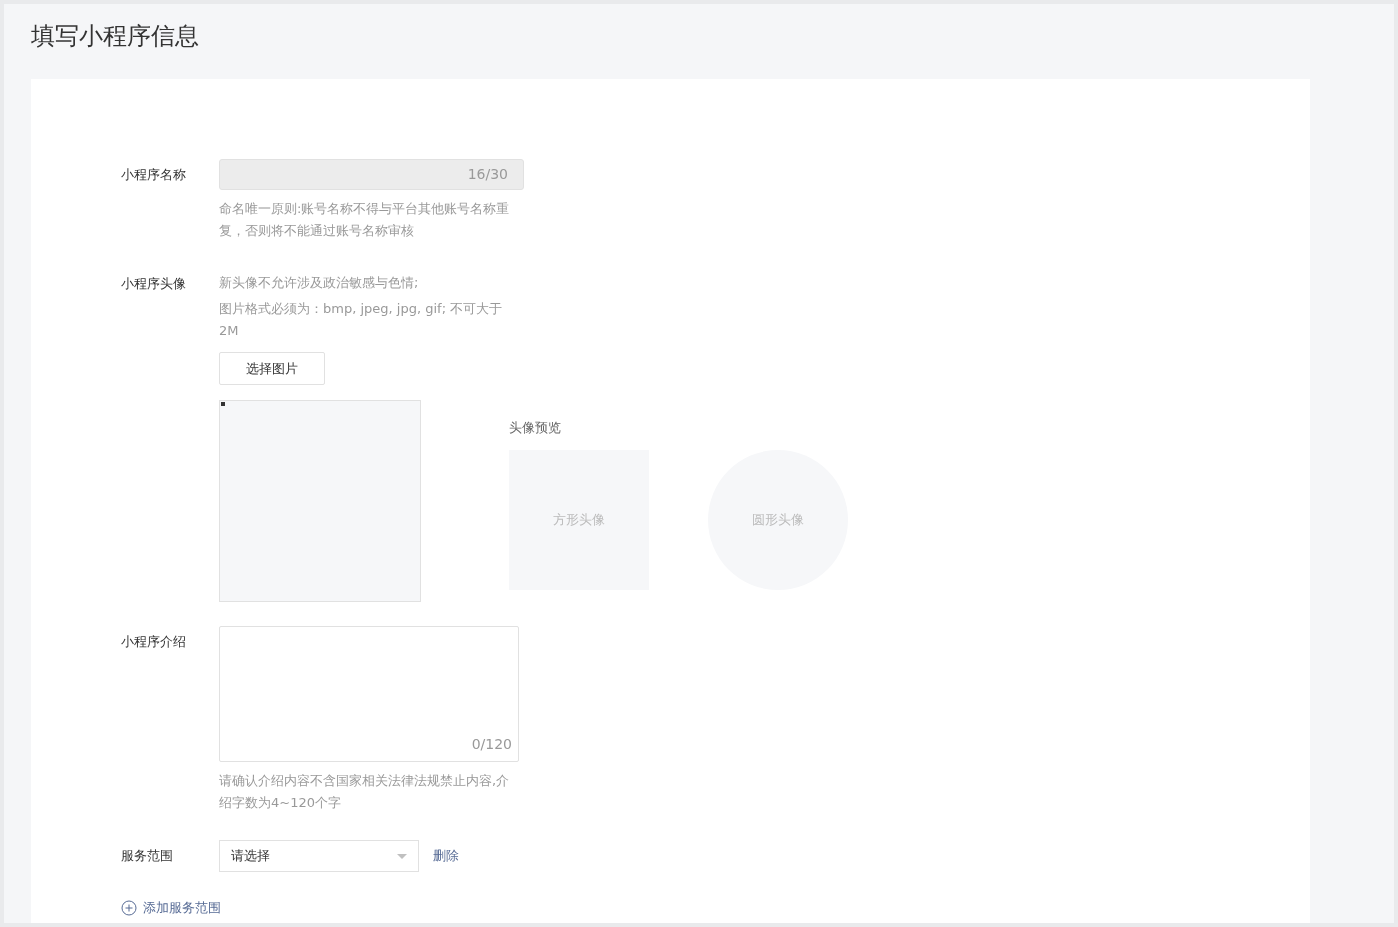 This screenshot has height=927, width=1398. Describe the element at coordinates (319, 283) in the screenshot. I see `hint-text: 新头像不允许涉及政治敏感与色情;` at that location.